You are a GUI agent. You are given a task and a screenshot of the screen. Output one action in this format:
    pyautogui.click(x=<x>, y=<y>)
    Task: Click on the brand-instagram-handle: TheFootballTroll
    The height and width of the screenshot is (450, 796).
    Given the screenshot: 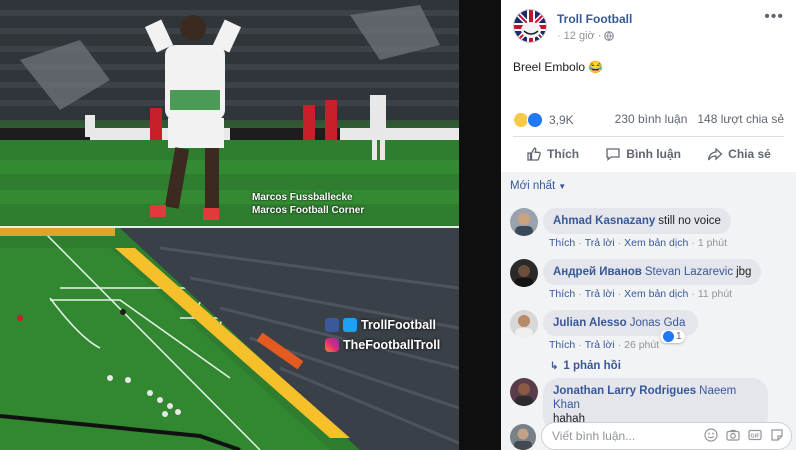 What is the action you would take?
    pyautogui.click(x=392, y=345)
    